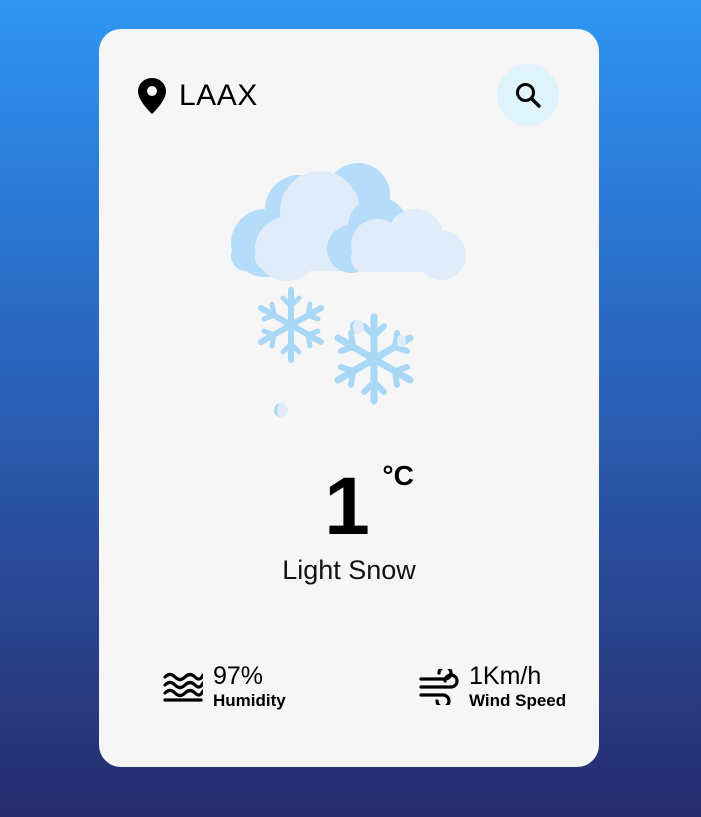  What do you see at coordinates (238, 676) in the screenshot?
I see `humidity-value: 97%` at bounding box center [238, 676].